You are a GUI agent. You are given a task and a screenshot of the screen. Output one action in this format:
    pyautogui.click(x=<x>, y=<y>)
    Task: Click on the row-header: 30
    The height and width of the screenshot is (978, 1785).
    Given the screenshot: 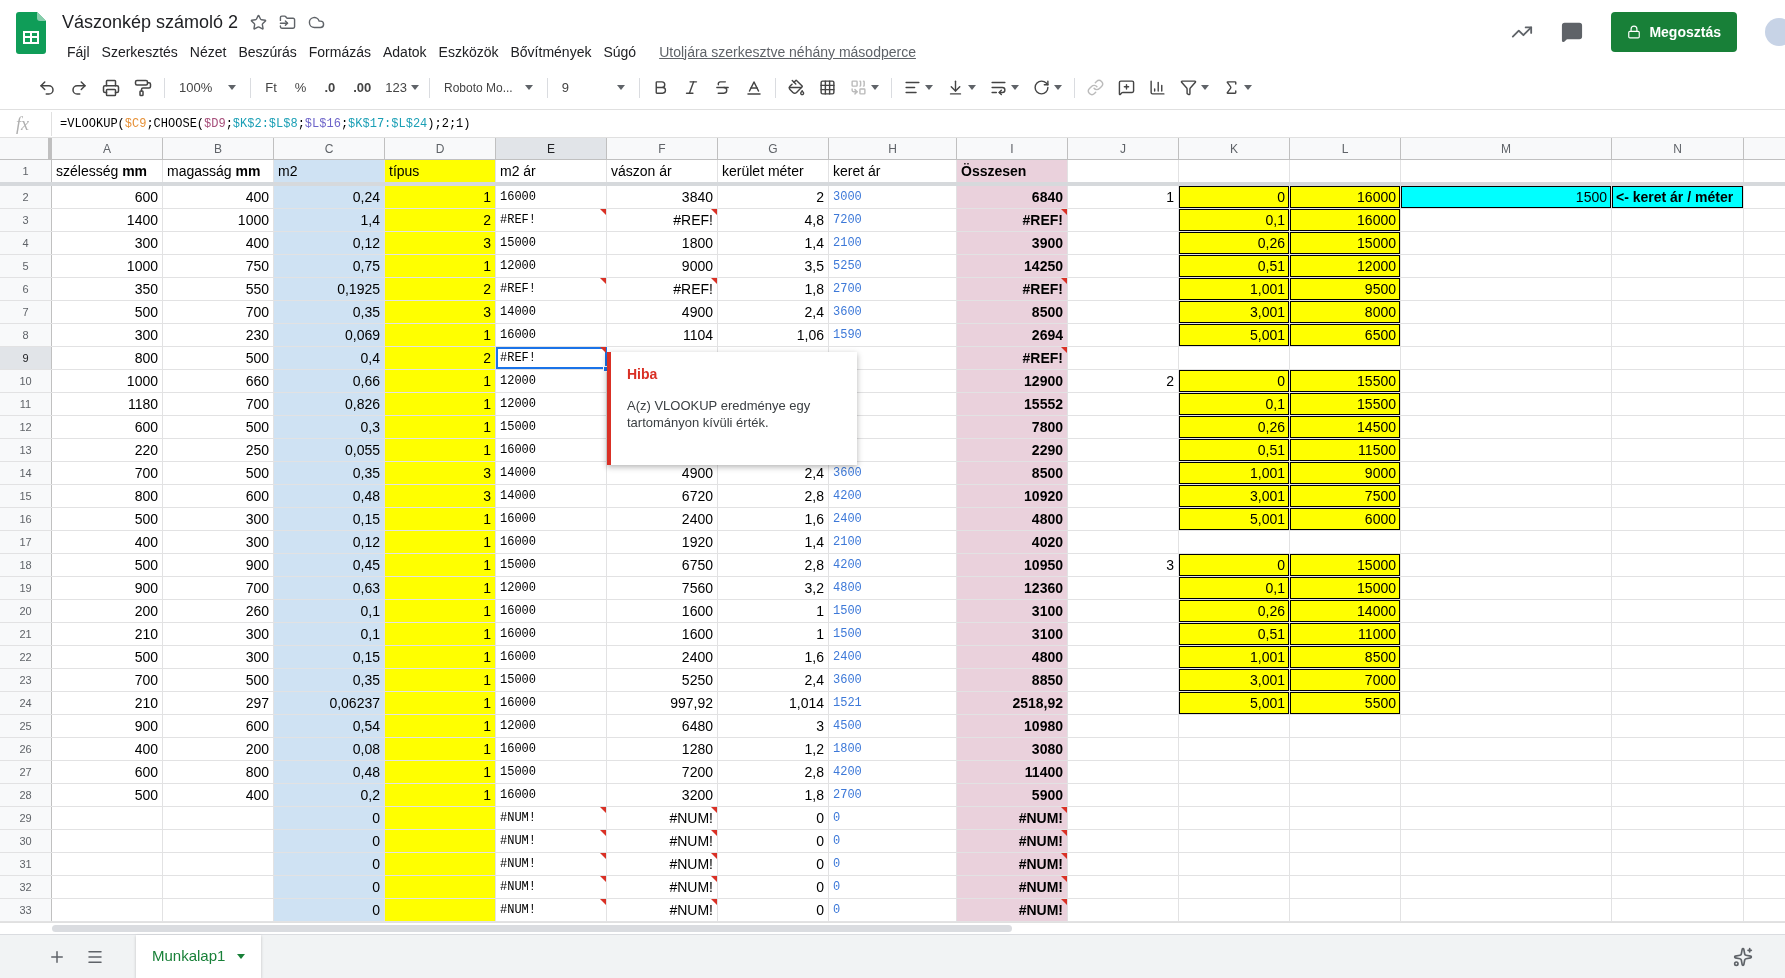 What is the action you would take?
    pyautogui.click(x=26, y=841)
    